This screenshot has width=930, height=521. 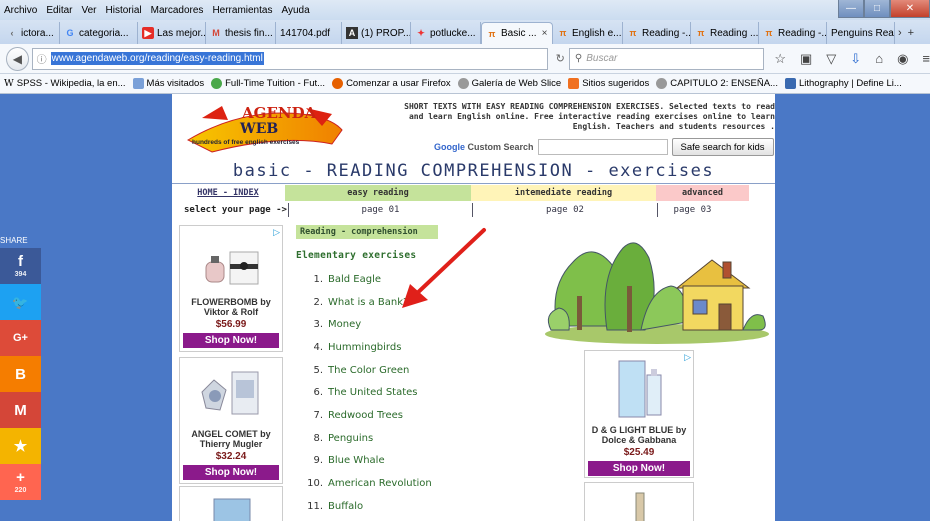 I want to click on select-page-label: select your page ->, so click(x=235, y=210).